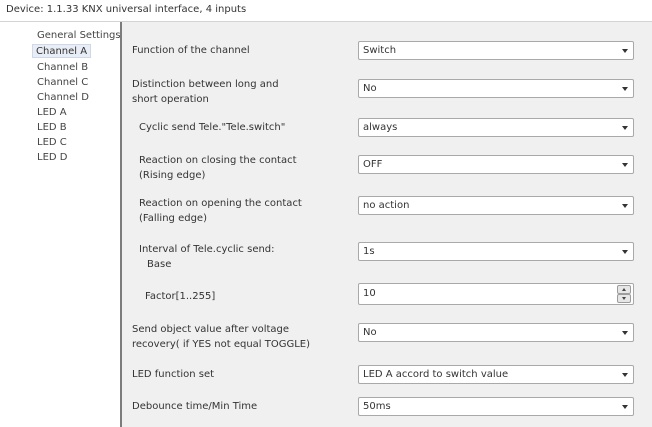 The width and height of the screenshot is (652, 427). What do you see at coordinates (496, 50) in the screenshot?
I see `function-select: Switch` at bounding box center [496, 50].